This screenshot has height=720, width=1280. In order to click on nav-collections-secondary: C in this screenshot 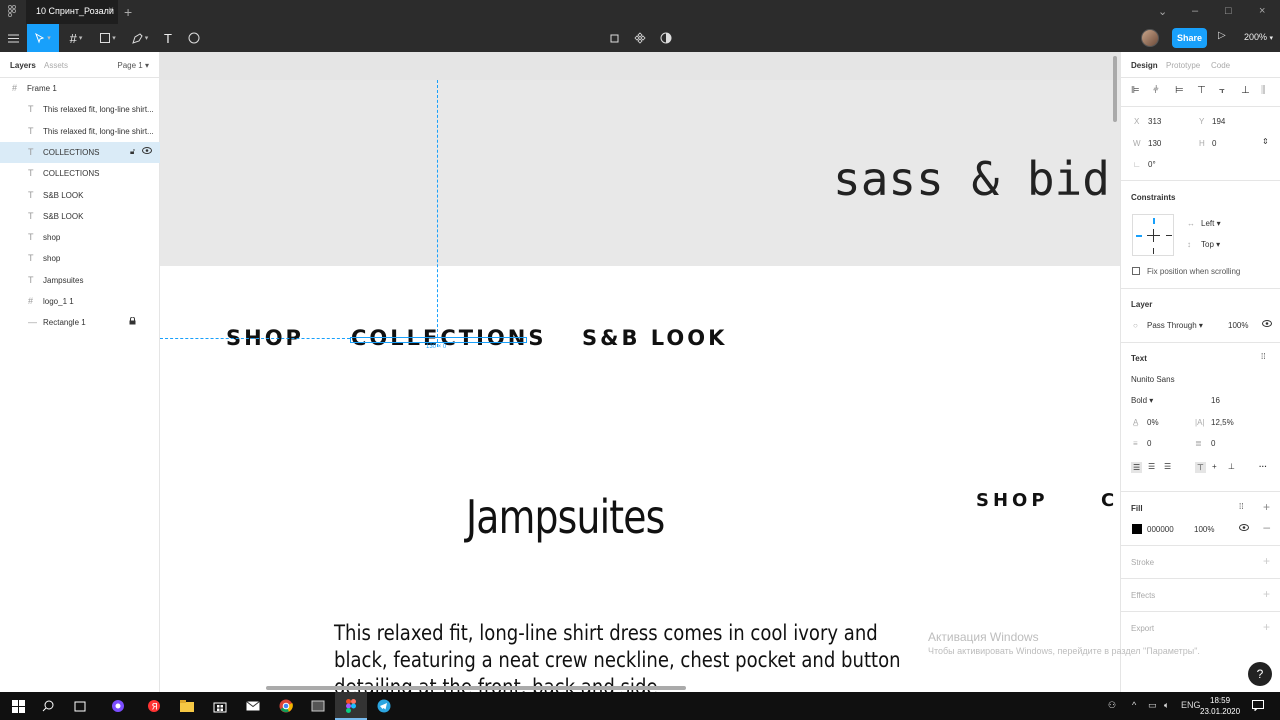, I will do `click(1109, 500)`.